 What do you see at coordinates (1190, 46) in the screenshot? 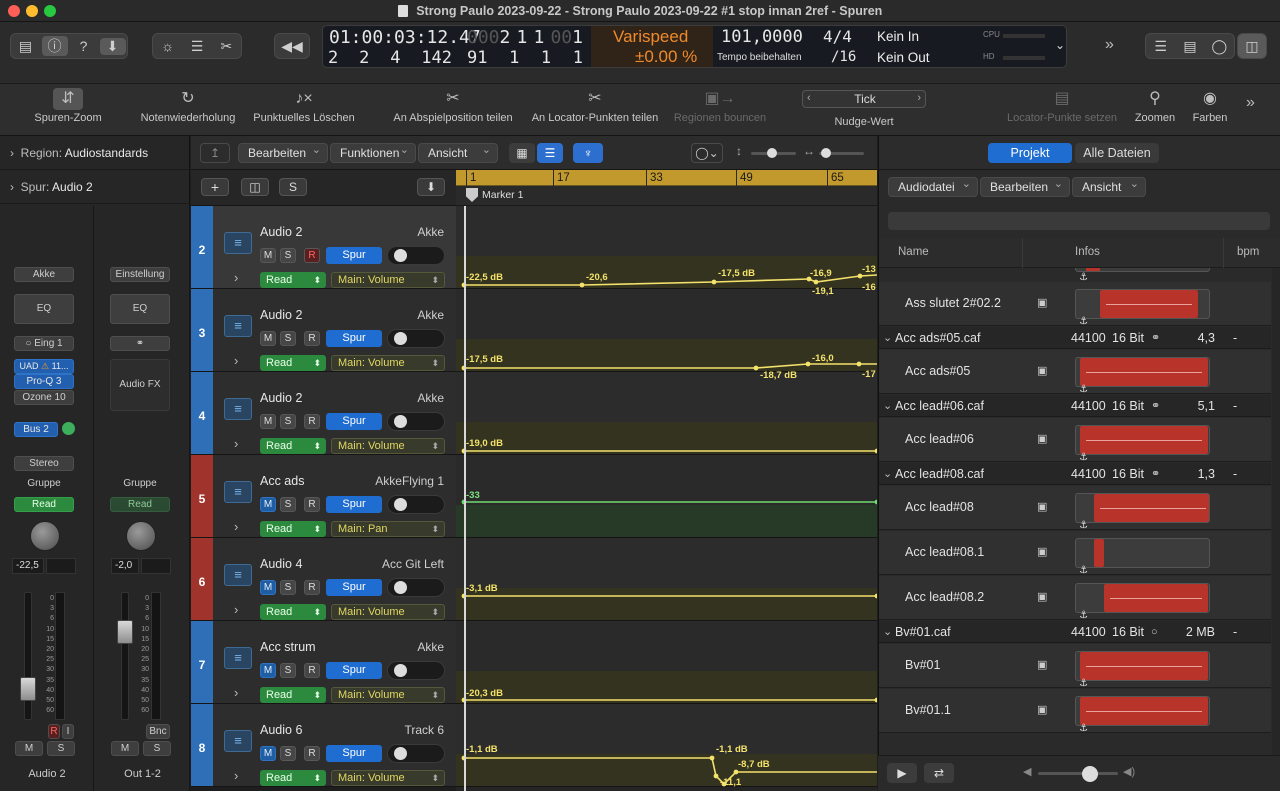
I see `notepad-icon: ▤` at bounding box center [1190, 46].